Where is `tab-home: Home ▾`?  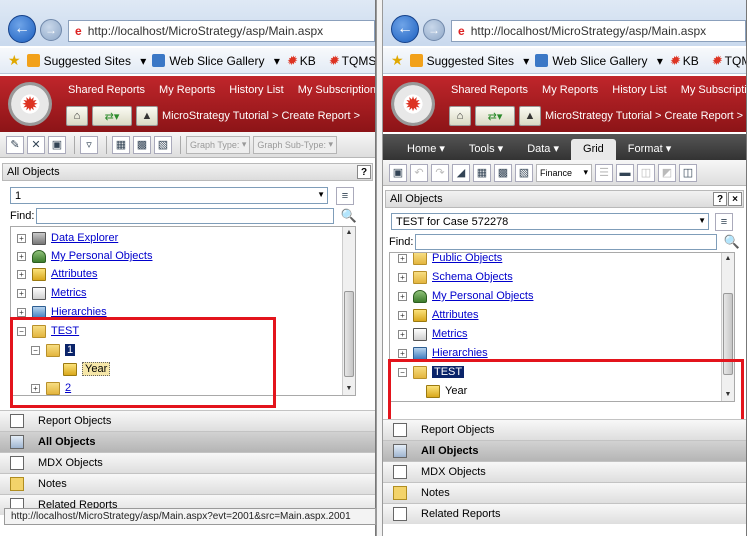 tab-home: Home ▾ is located at coordinates (426, 151).